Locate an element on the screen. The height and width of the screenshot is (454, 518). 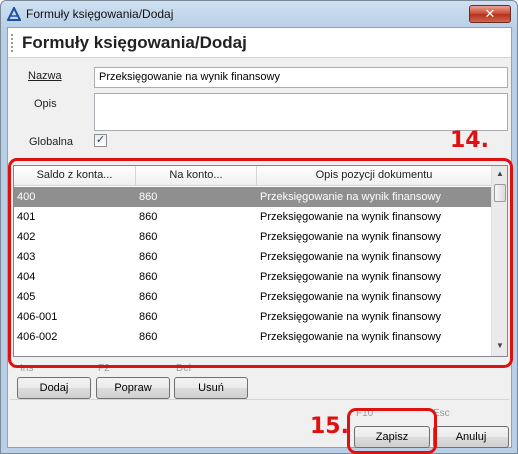
global-label: Globalna is located at coordinates (51, 142).